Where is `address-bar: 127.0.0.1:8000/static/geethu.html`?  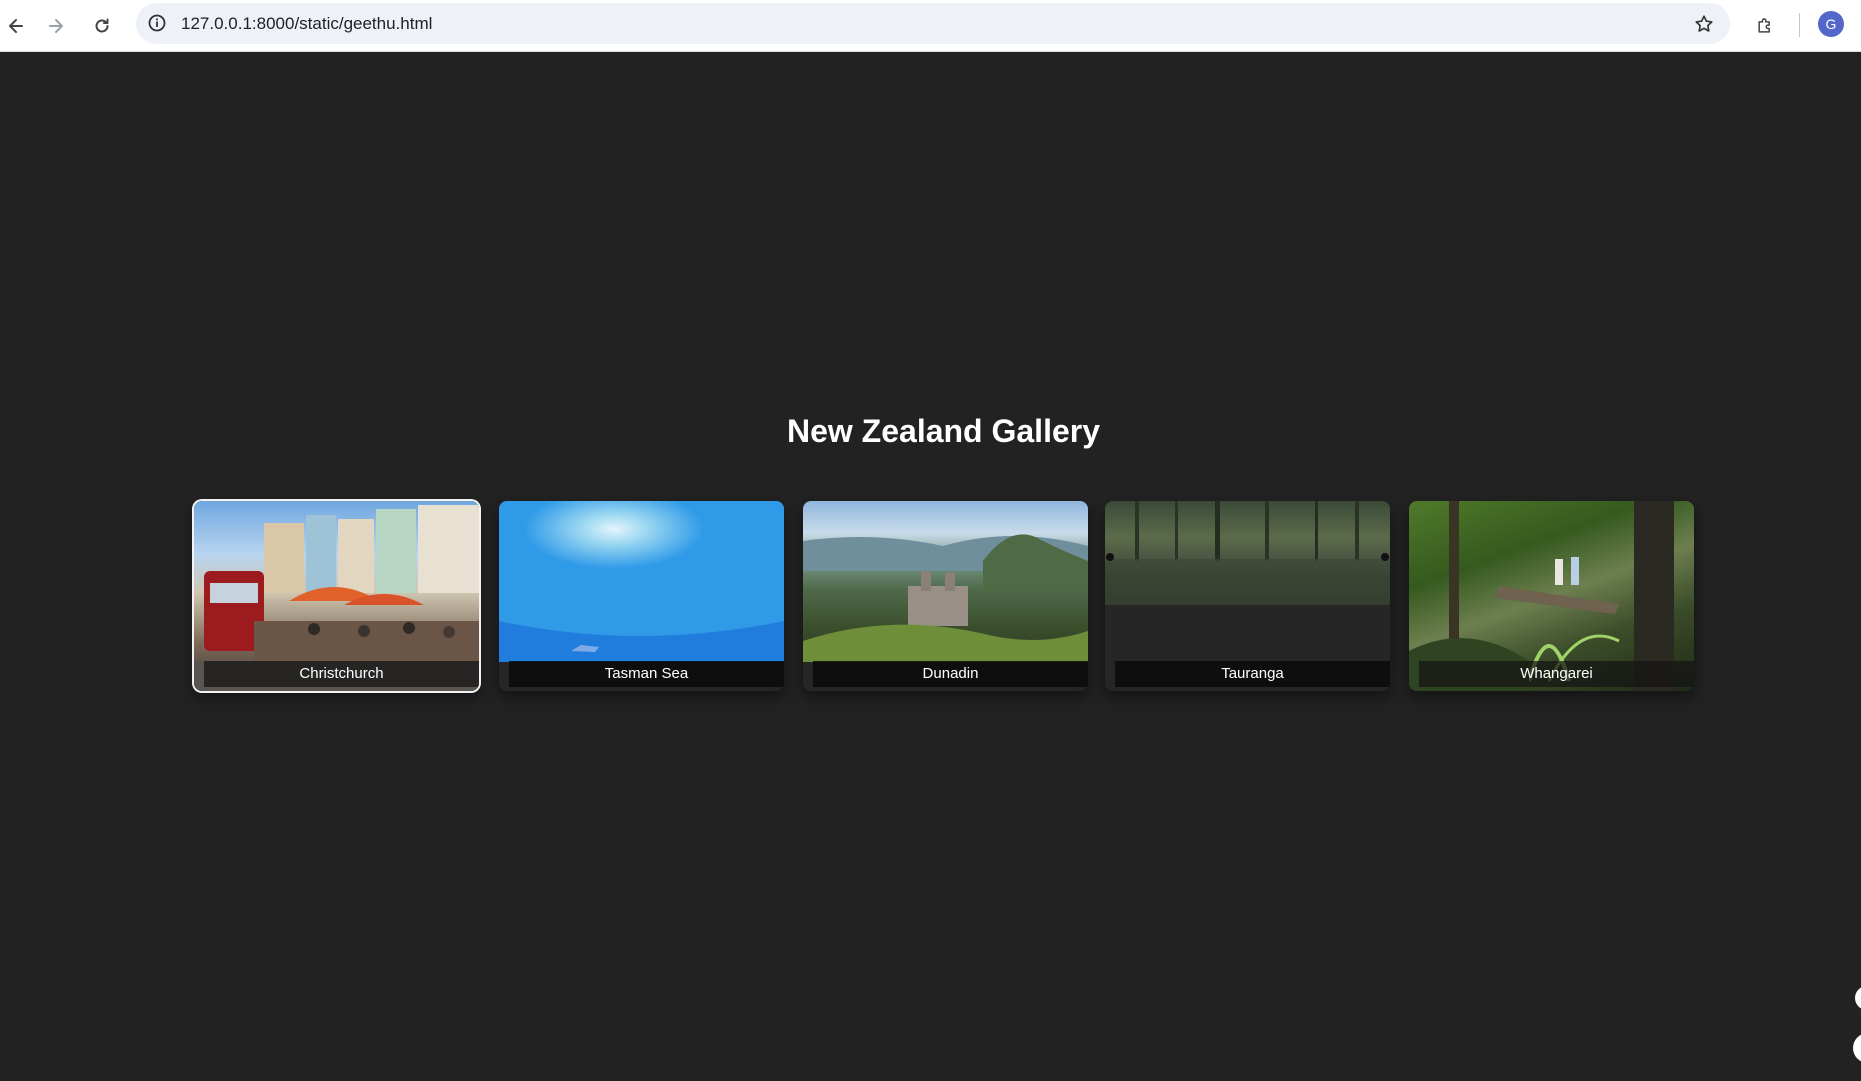 address-bar: 127.0.0.1:8000/static/geethu.html is located at coordinates (933, 23).